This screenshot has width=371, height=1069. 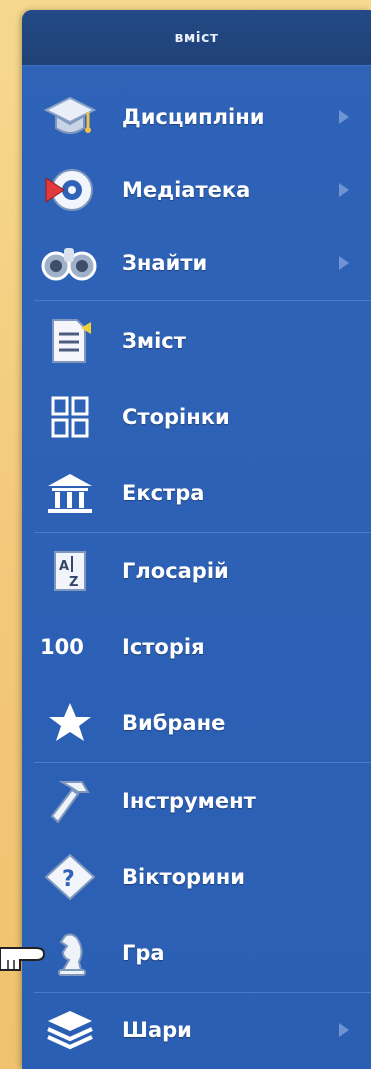 I want to click on menu-item-label: Сторінки, so click(x=176, y=417).